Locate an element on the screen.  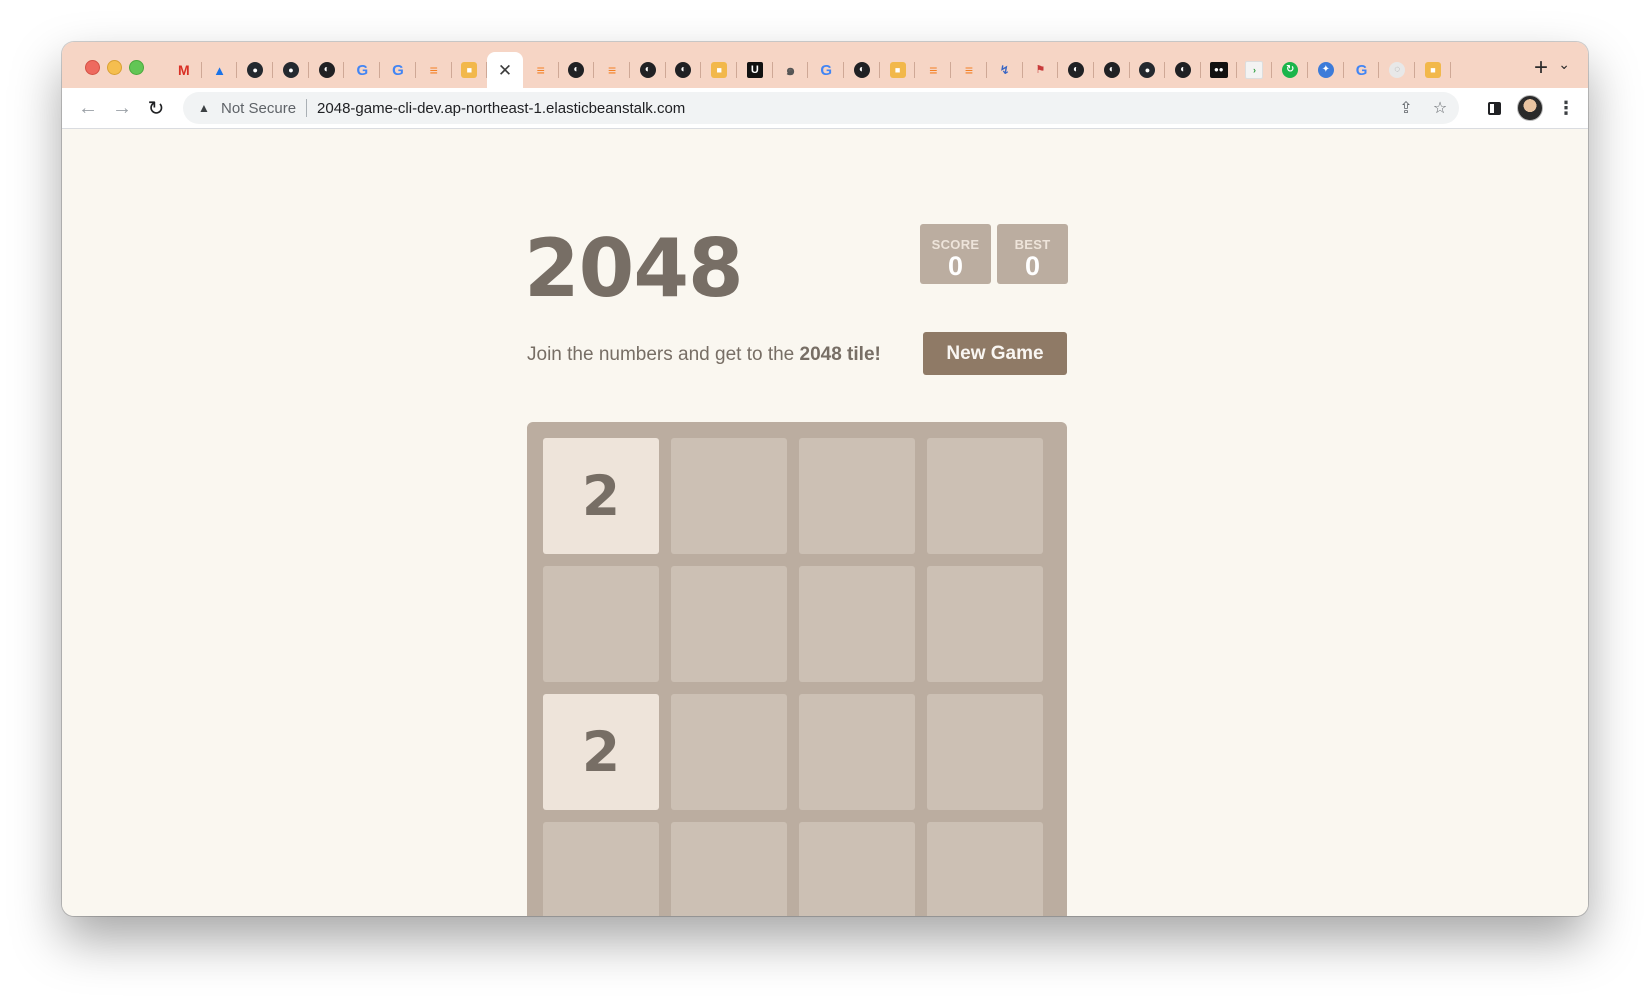
refresh-green-icon: ↻ is located at coordinates (1290, 70).